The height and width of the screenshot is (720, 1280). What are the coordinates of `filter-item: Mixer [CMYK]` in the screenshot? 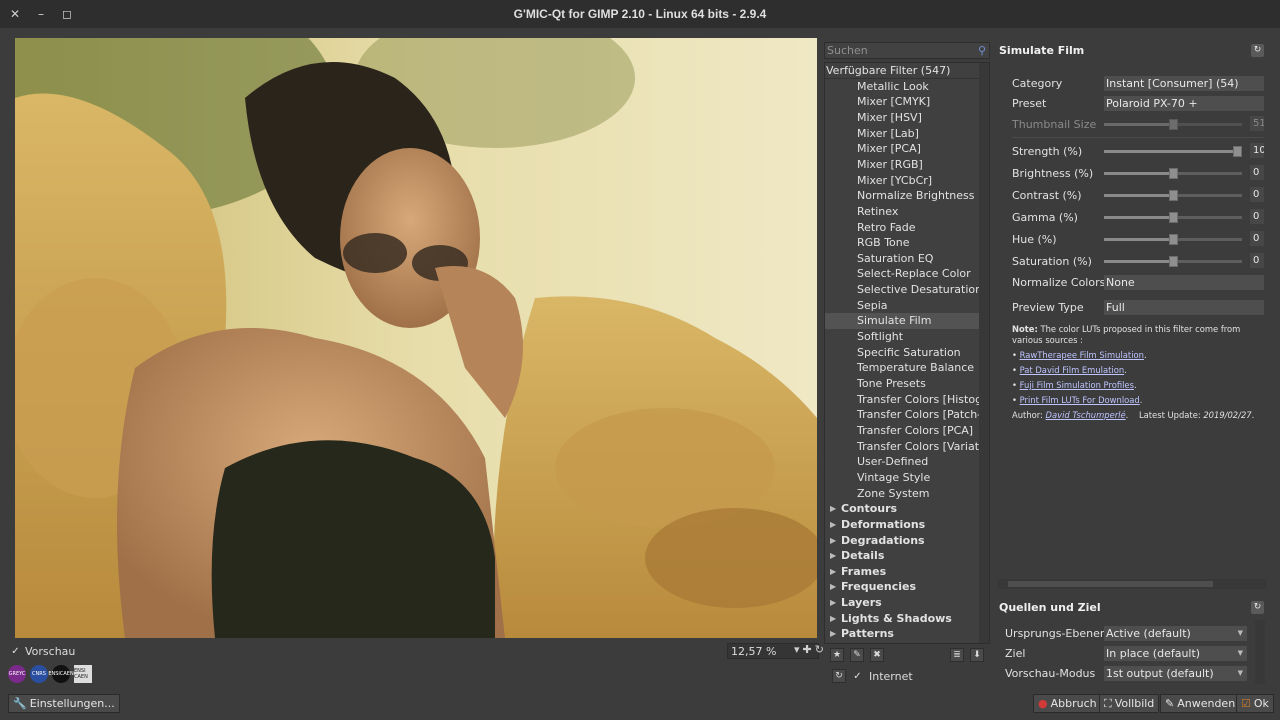 It's located at (902, 102).